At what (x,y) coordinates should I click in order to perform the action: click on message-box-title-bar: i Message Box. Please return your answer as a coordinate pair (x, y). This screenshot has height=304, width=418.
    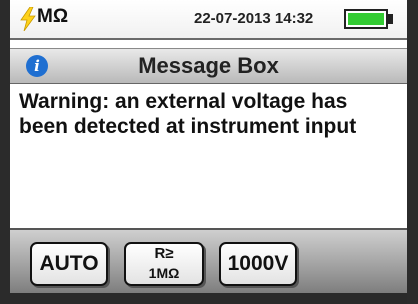
    Looking at the image, I should click on (208, 66).